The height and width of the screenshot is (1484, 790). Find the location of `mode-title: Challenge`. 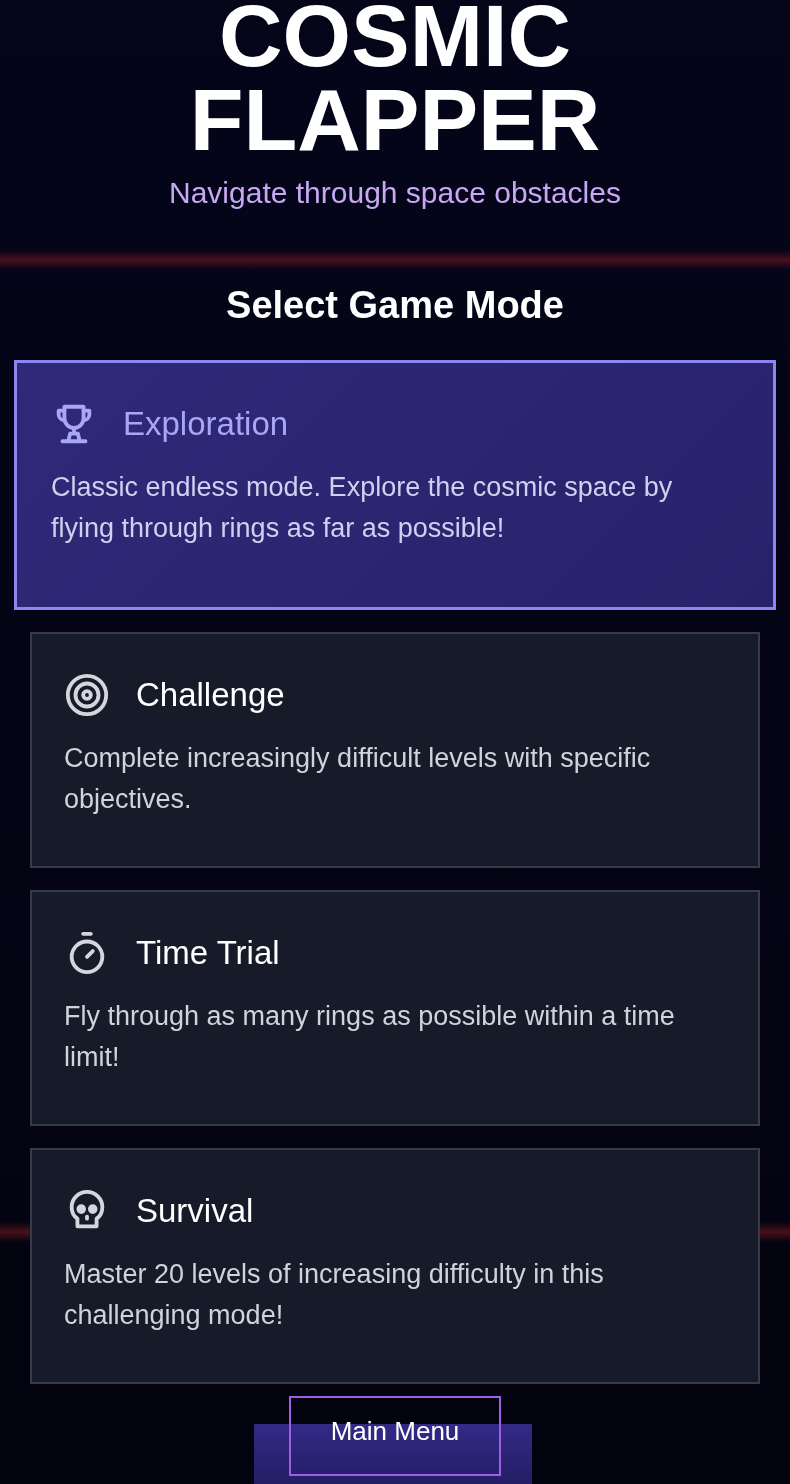

mode-title: Challenge is located at coordinates (210, 695).